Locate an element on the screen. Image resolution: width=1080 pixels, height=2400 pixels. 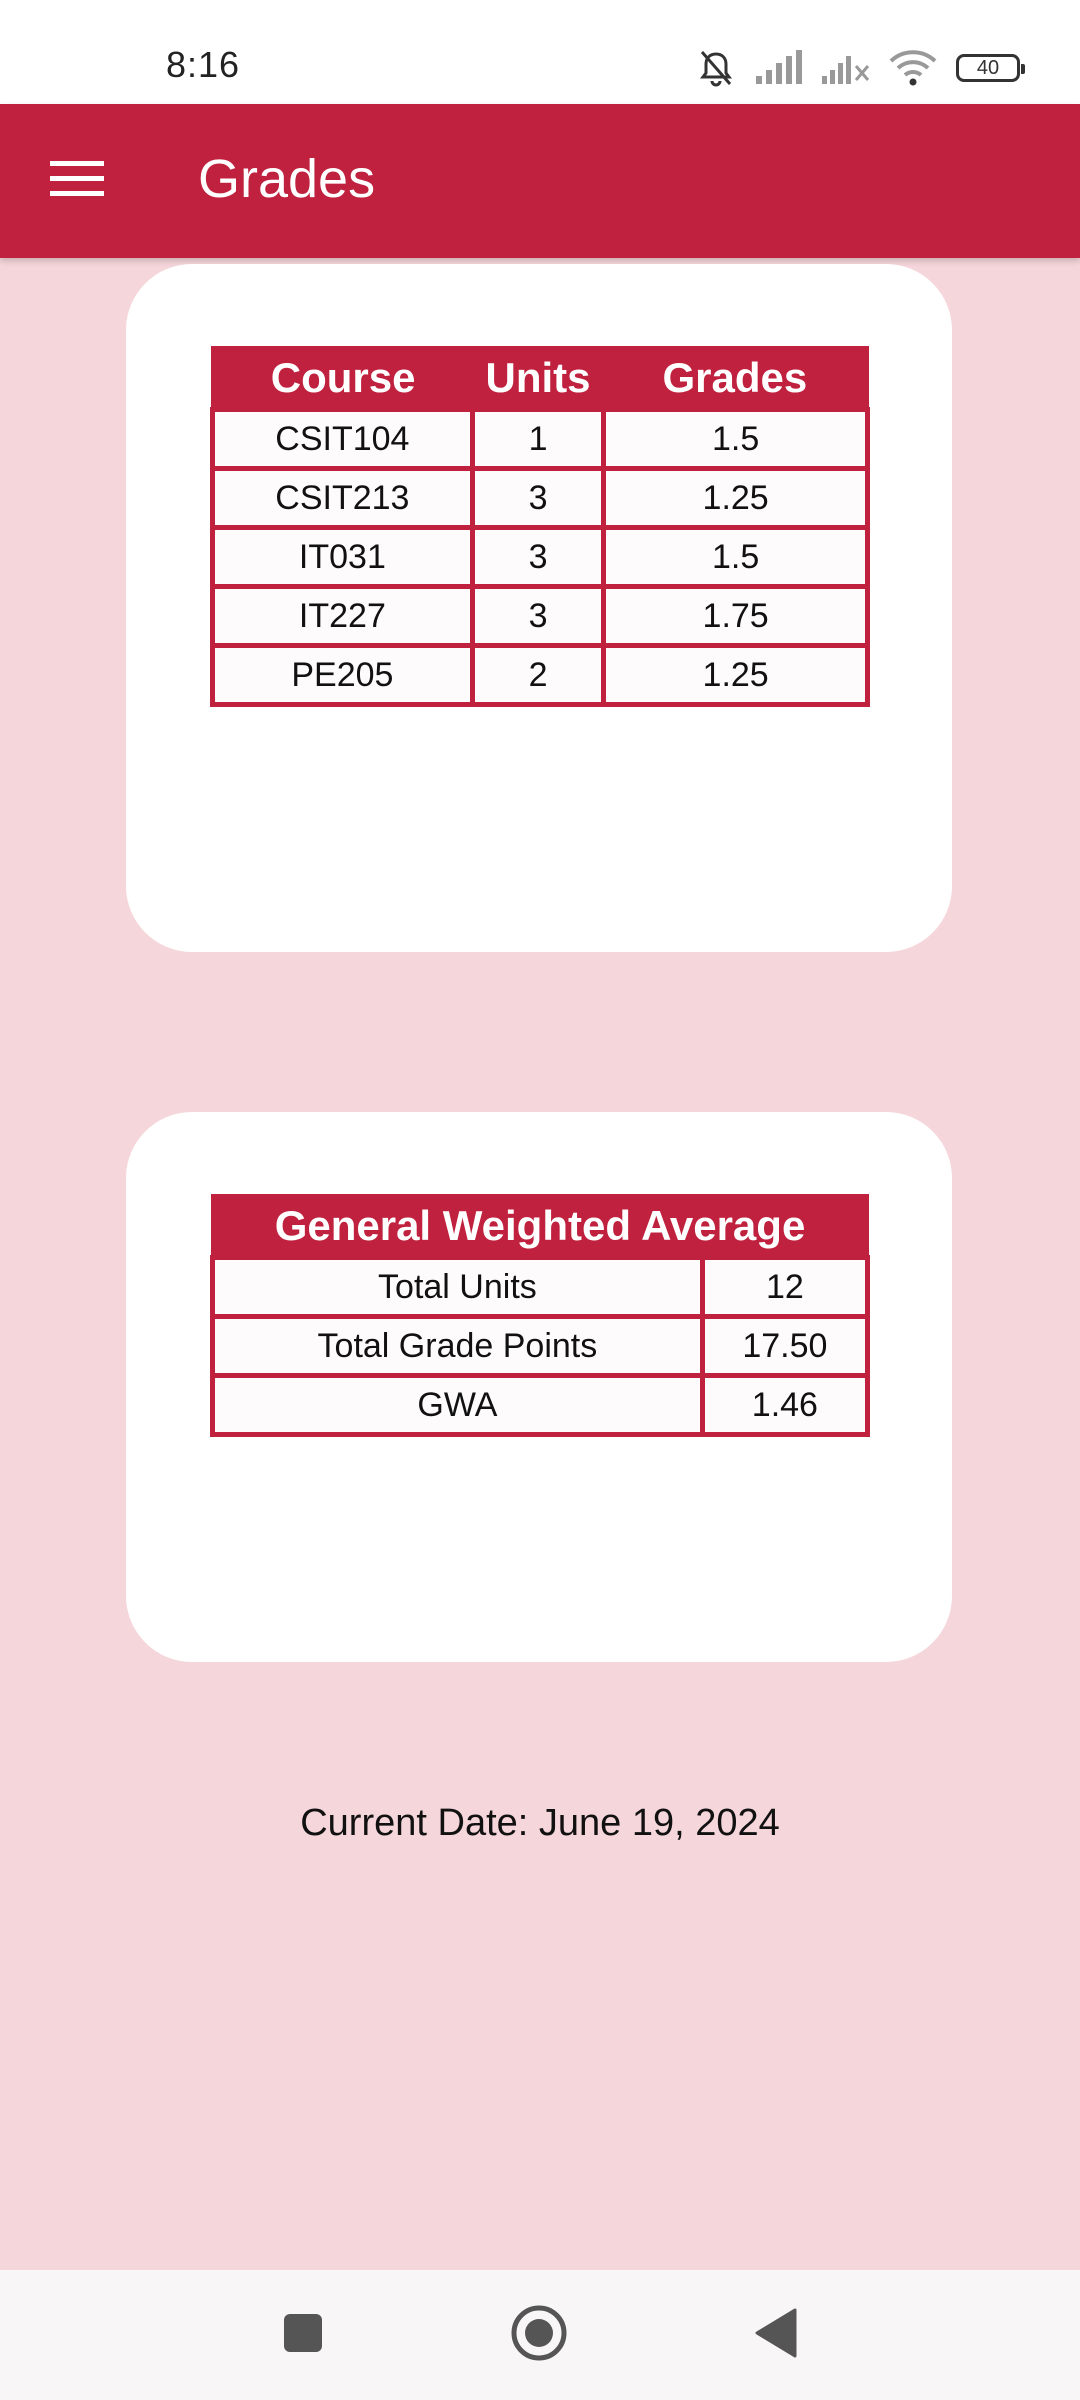
wifi-icon is located at coordinates (913, 68).